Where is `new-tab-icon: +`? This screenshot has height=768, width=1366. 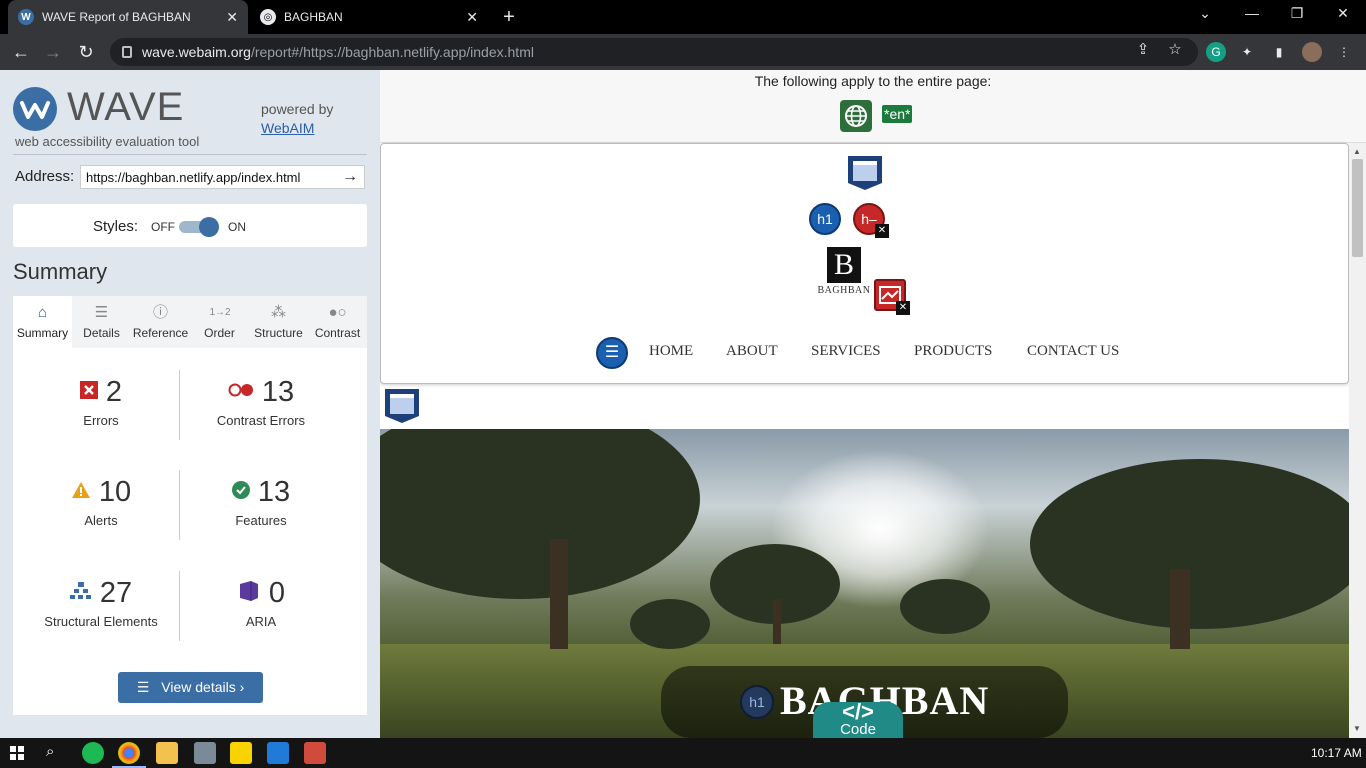 new-tab-icon: + is located at coordinates (509, 17).